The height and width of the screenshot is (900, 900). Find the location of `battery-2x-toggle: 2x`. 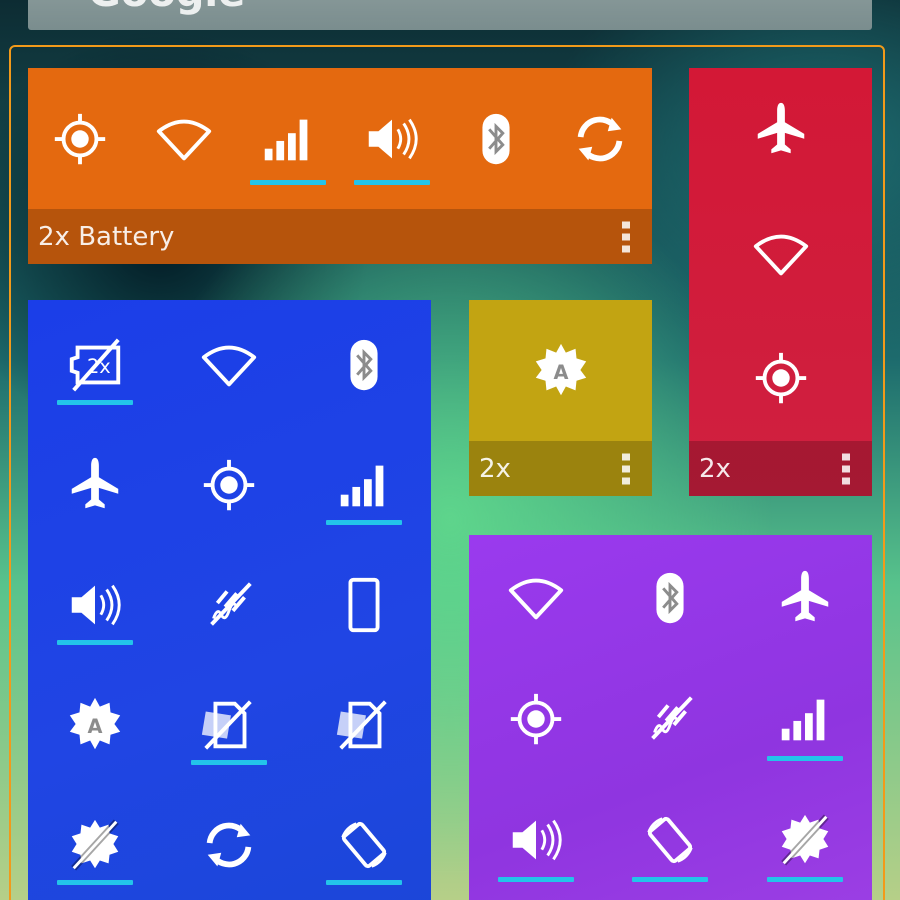

battery-2x-toggle: 2x is located at coordinates (95, 365).